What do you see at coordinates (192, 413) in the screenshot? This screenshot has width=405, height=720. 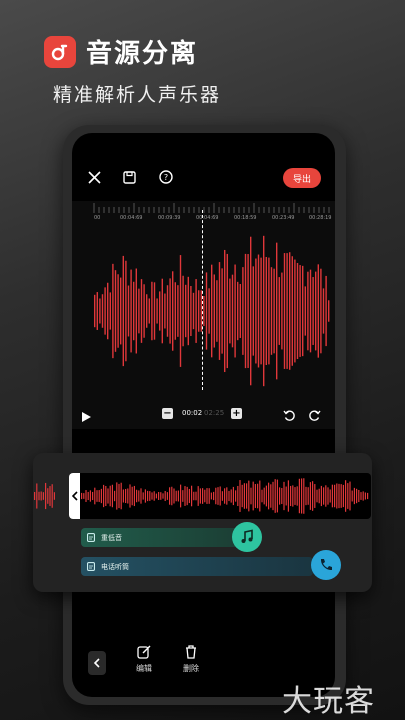 I see `current-time: 00:02` at bounding box center [192, 413].